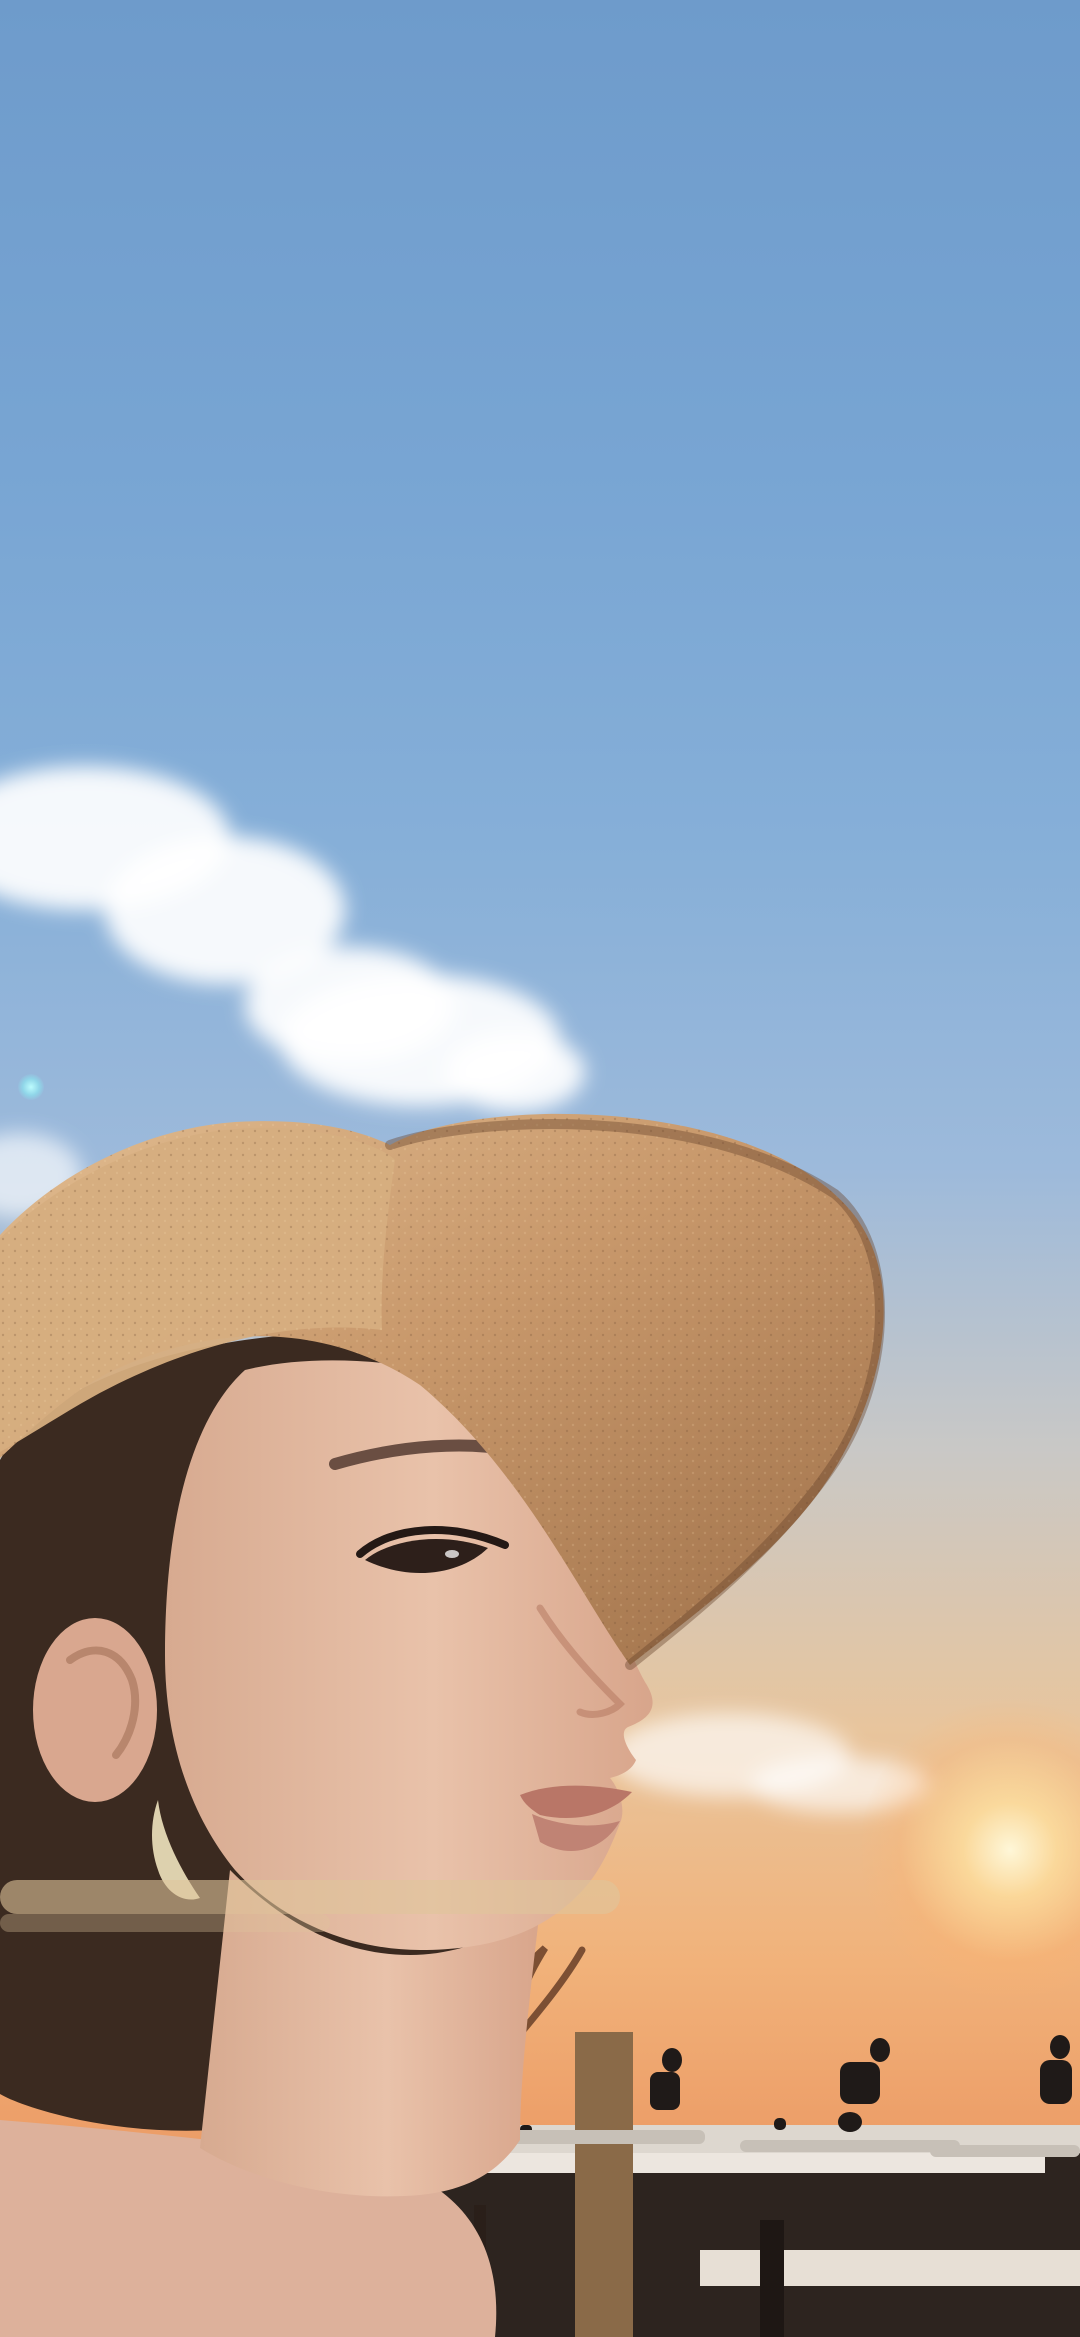 Image resolution: width=1080 pixels, height=2337 pixels. I want to click on foreground-blur-bar-lower, so click(165, 1923).